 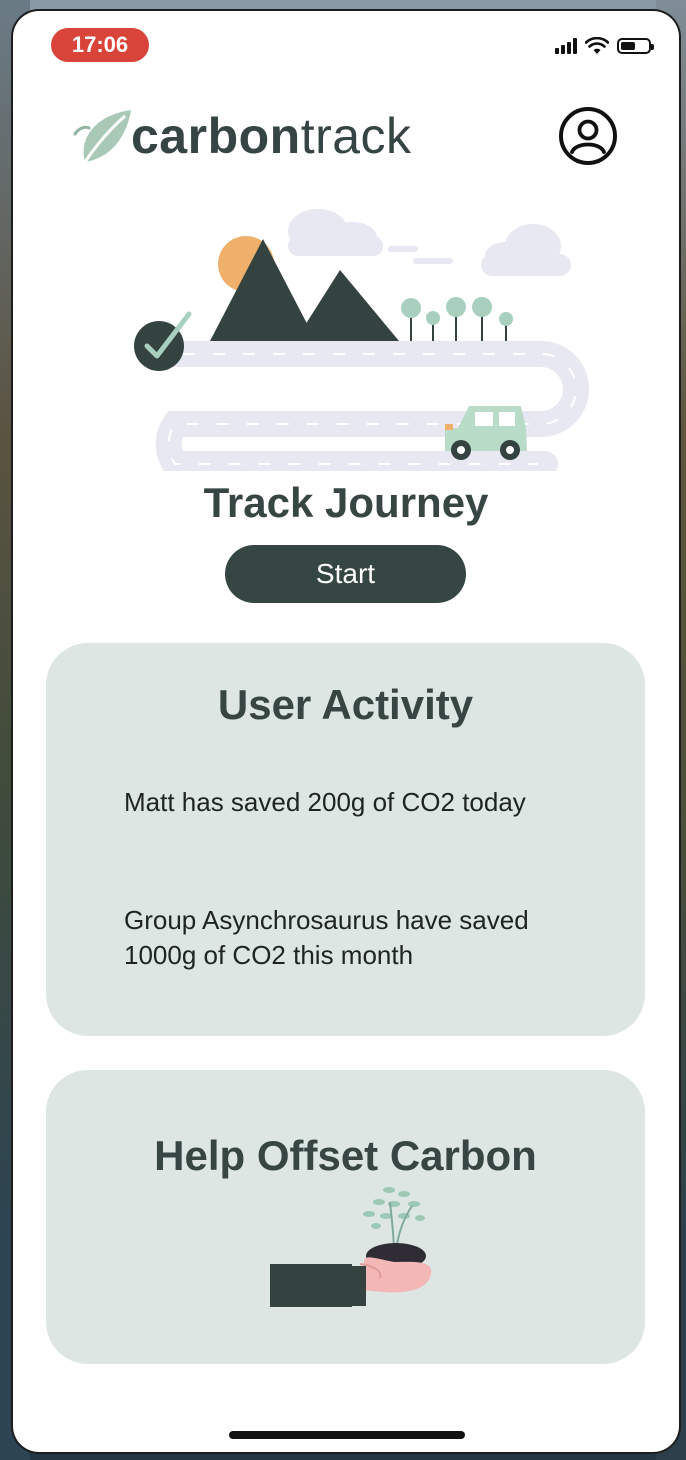 I want to click on leaf-icon, so click(x=102, y=136).